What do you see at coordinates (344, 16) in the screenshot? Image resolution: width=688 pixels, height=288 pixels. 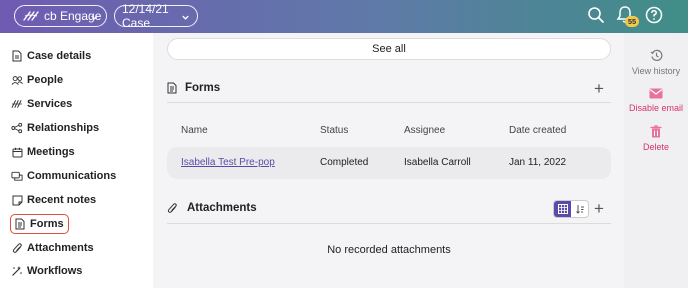 I see `top-header: cb Engage 12/14/21 Case 55` at bounding box center [344, 16].